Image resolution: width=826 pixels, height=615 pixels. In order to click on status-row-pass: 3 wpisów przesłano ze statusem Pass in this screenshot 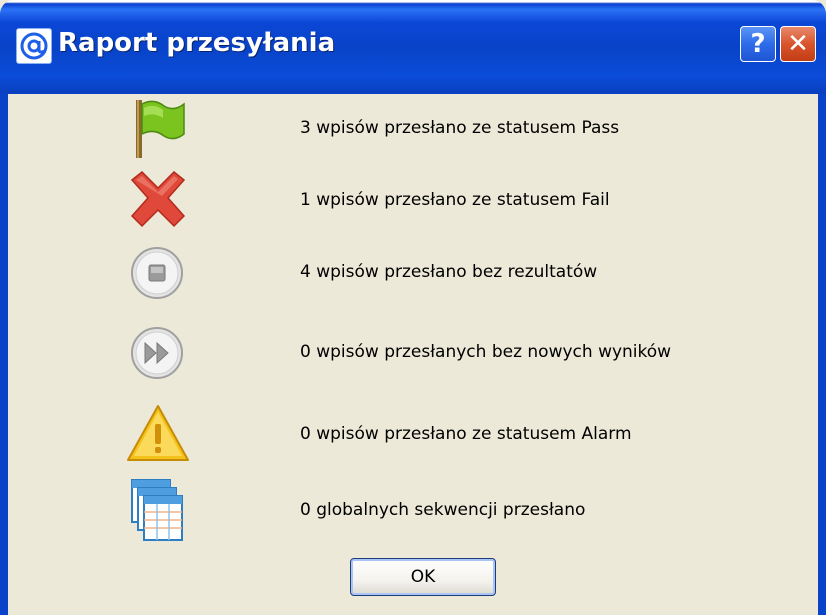, I will do `click(413, 129)`.